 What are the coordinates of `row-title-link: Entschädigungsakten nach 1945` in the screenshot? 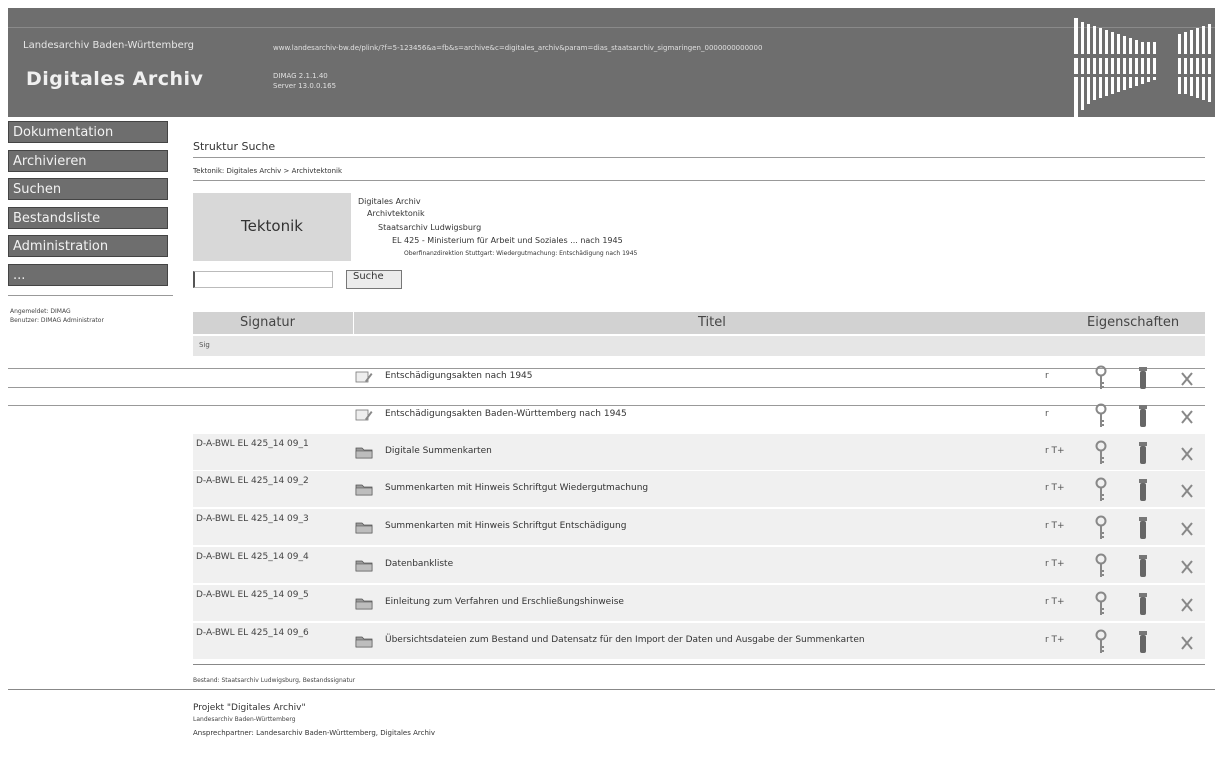 It's located at (459, 376).